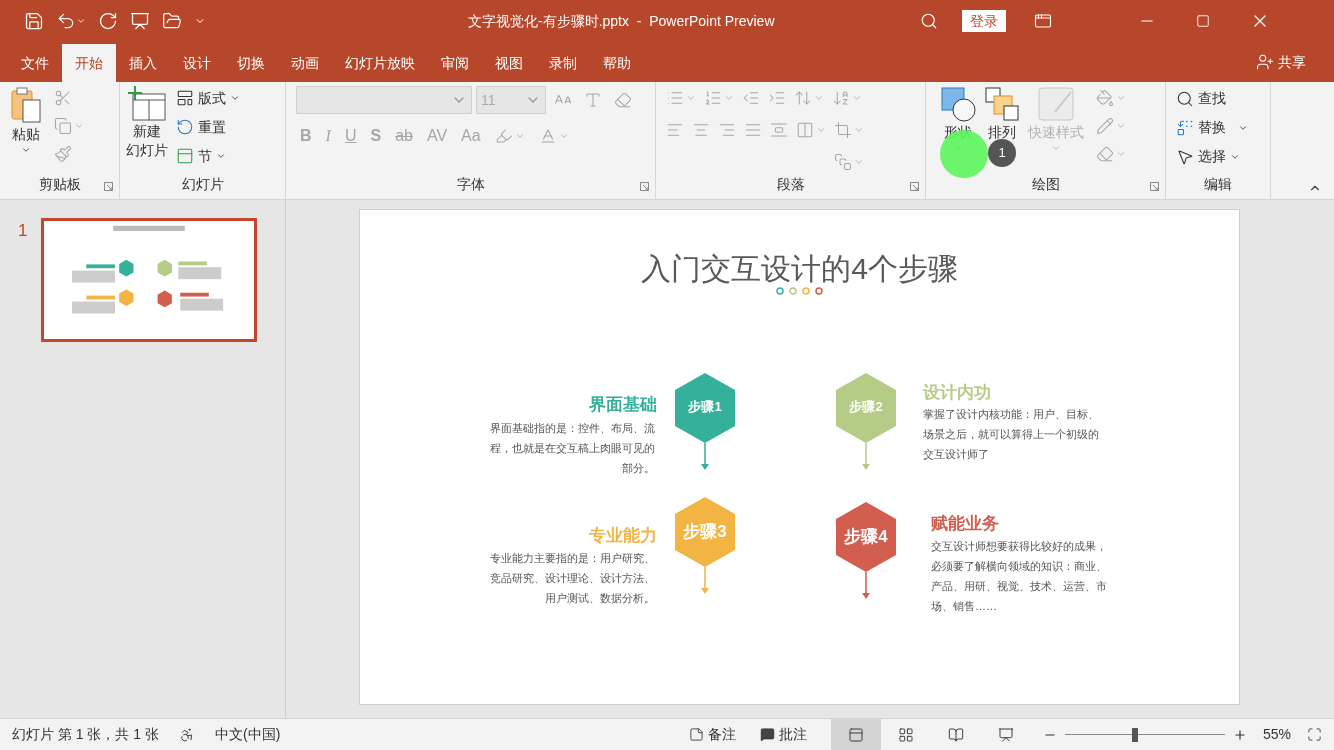 The image size is (1334, 750). What do you see at coordinates (712, 734) in the screenshot?
I see `notes-button: 备注` at bounding box center [712, 734].